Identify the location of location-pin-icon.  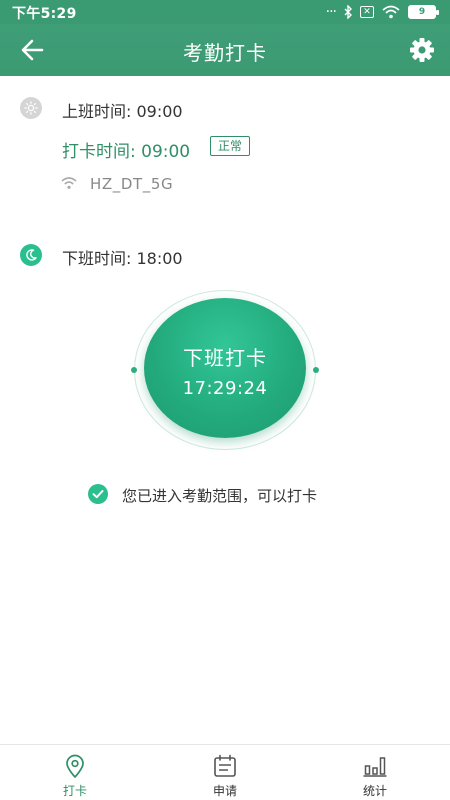
(75, 766).